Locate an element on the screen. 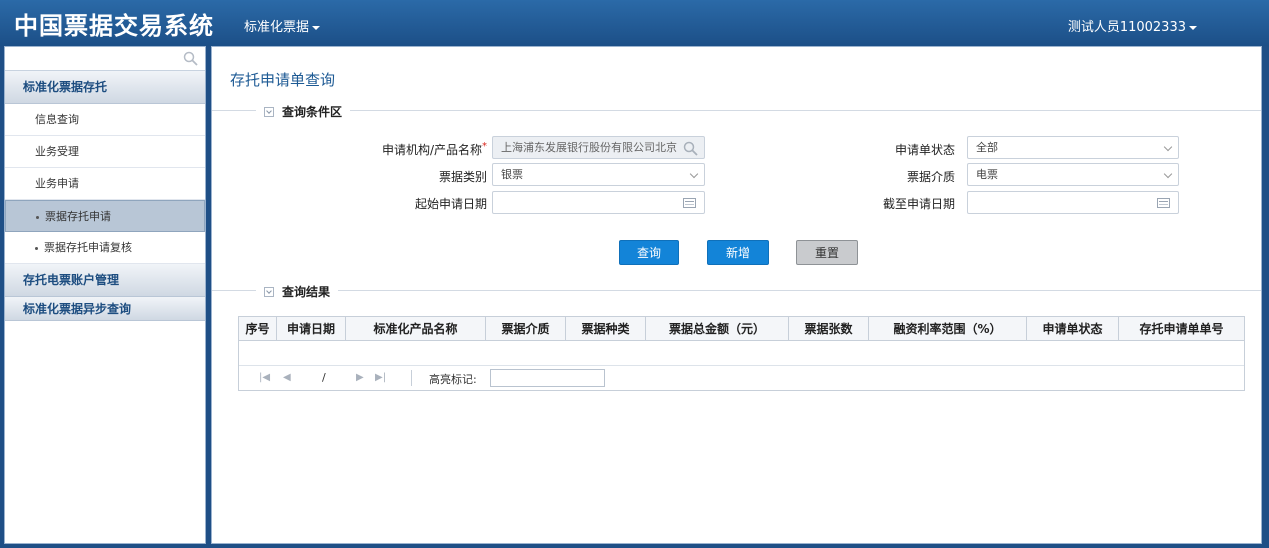 The image size is (1269, 548). medium-select: 电票 is located at coordinates (1073, 174).